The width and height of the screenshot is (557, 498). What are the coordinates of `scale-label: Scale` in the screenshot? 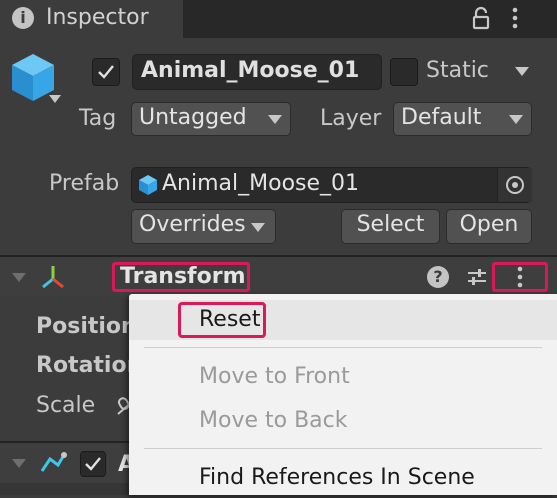 It's located at (66, 405).